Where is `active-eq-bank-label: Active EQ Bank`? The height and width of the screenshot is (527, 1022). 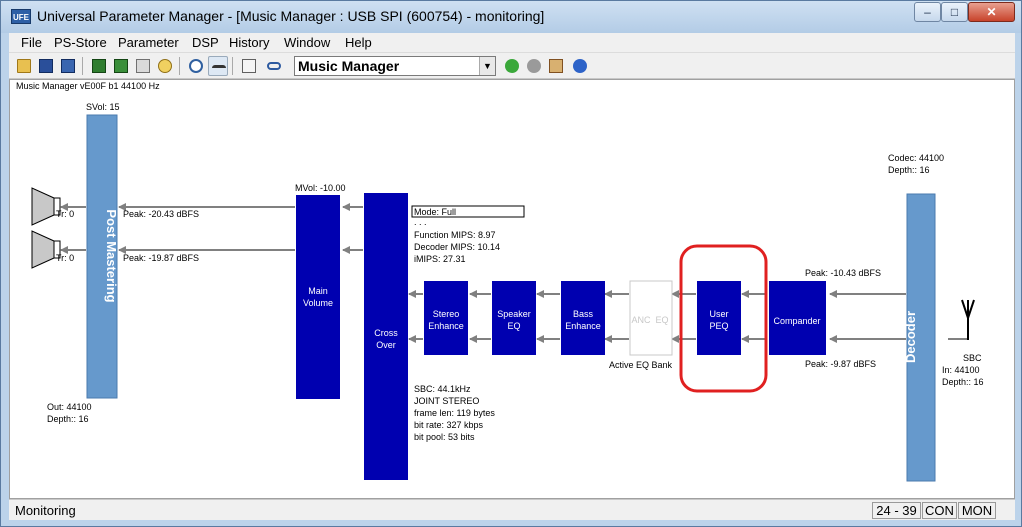
active-eq-bank-label: Active EQ Bank is located at coordinates (641, 365).